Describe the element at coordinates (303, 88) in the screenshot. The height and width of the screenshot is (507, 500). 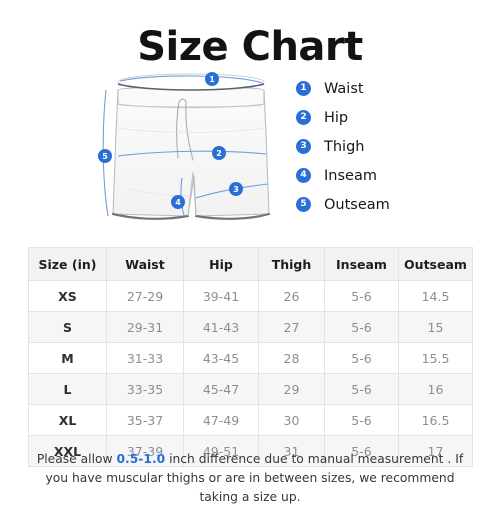
I see `legend-badge-1-icon: 1` at that location.